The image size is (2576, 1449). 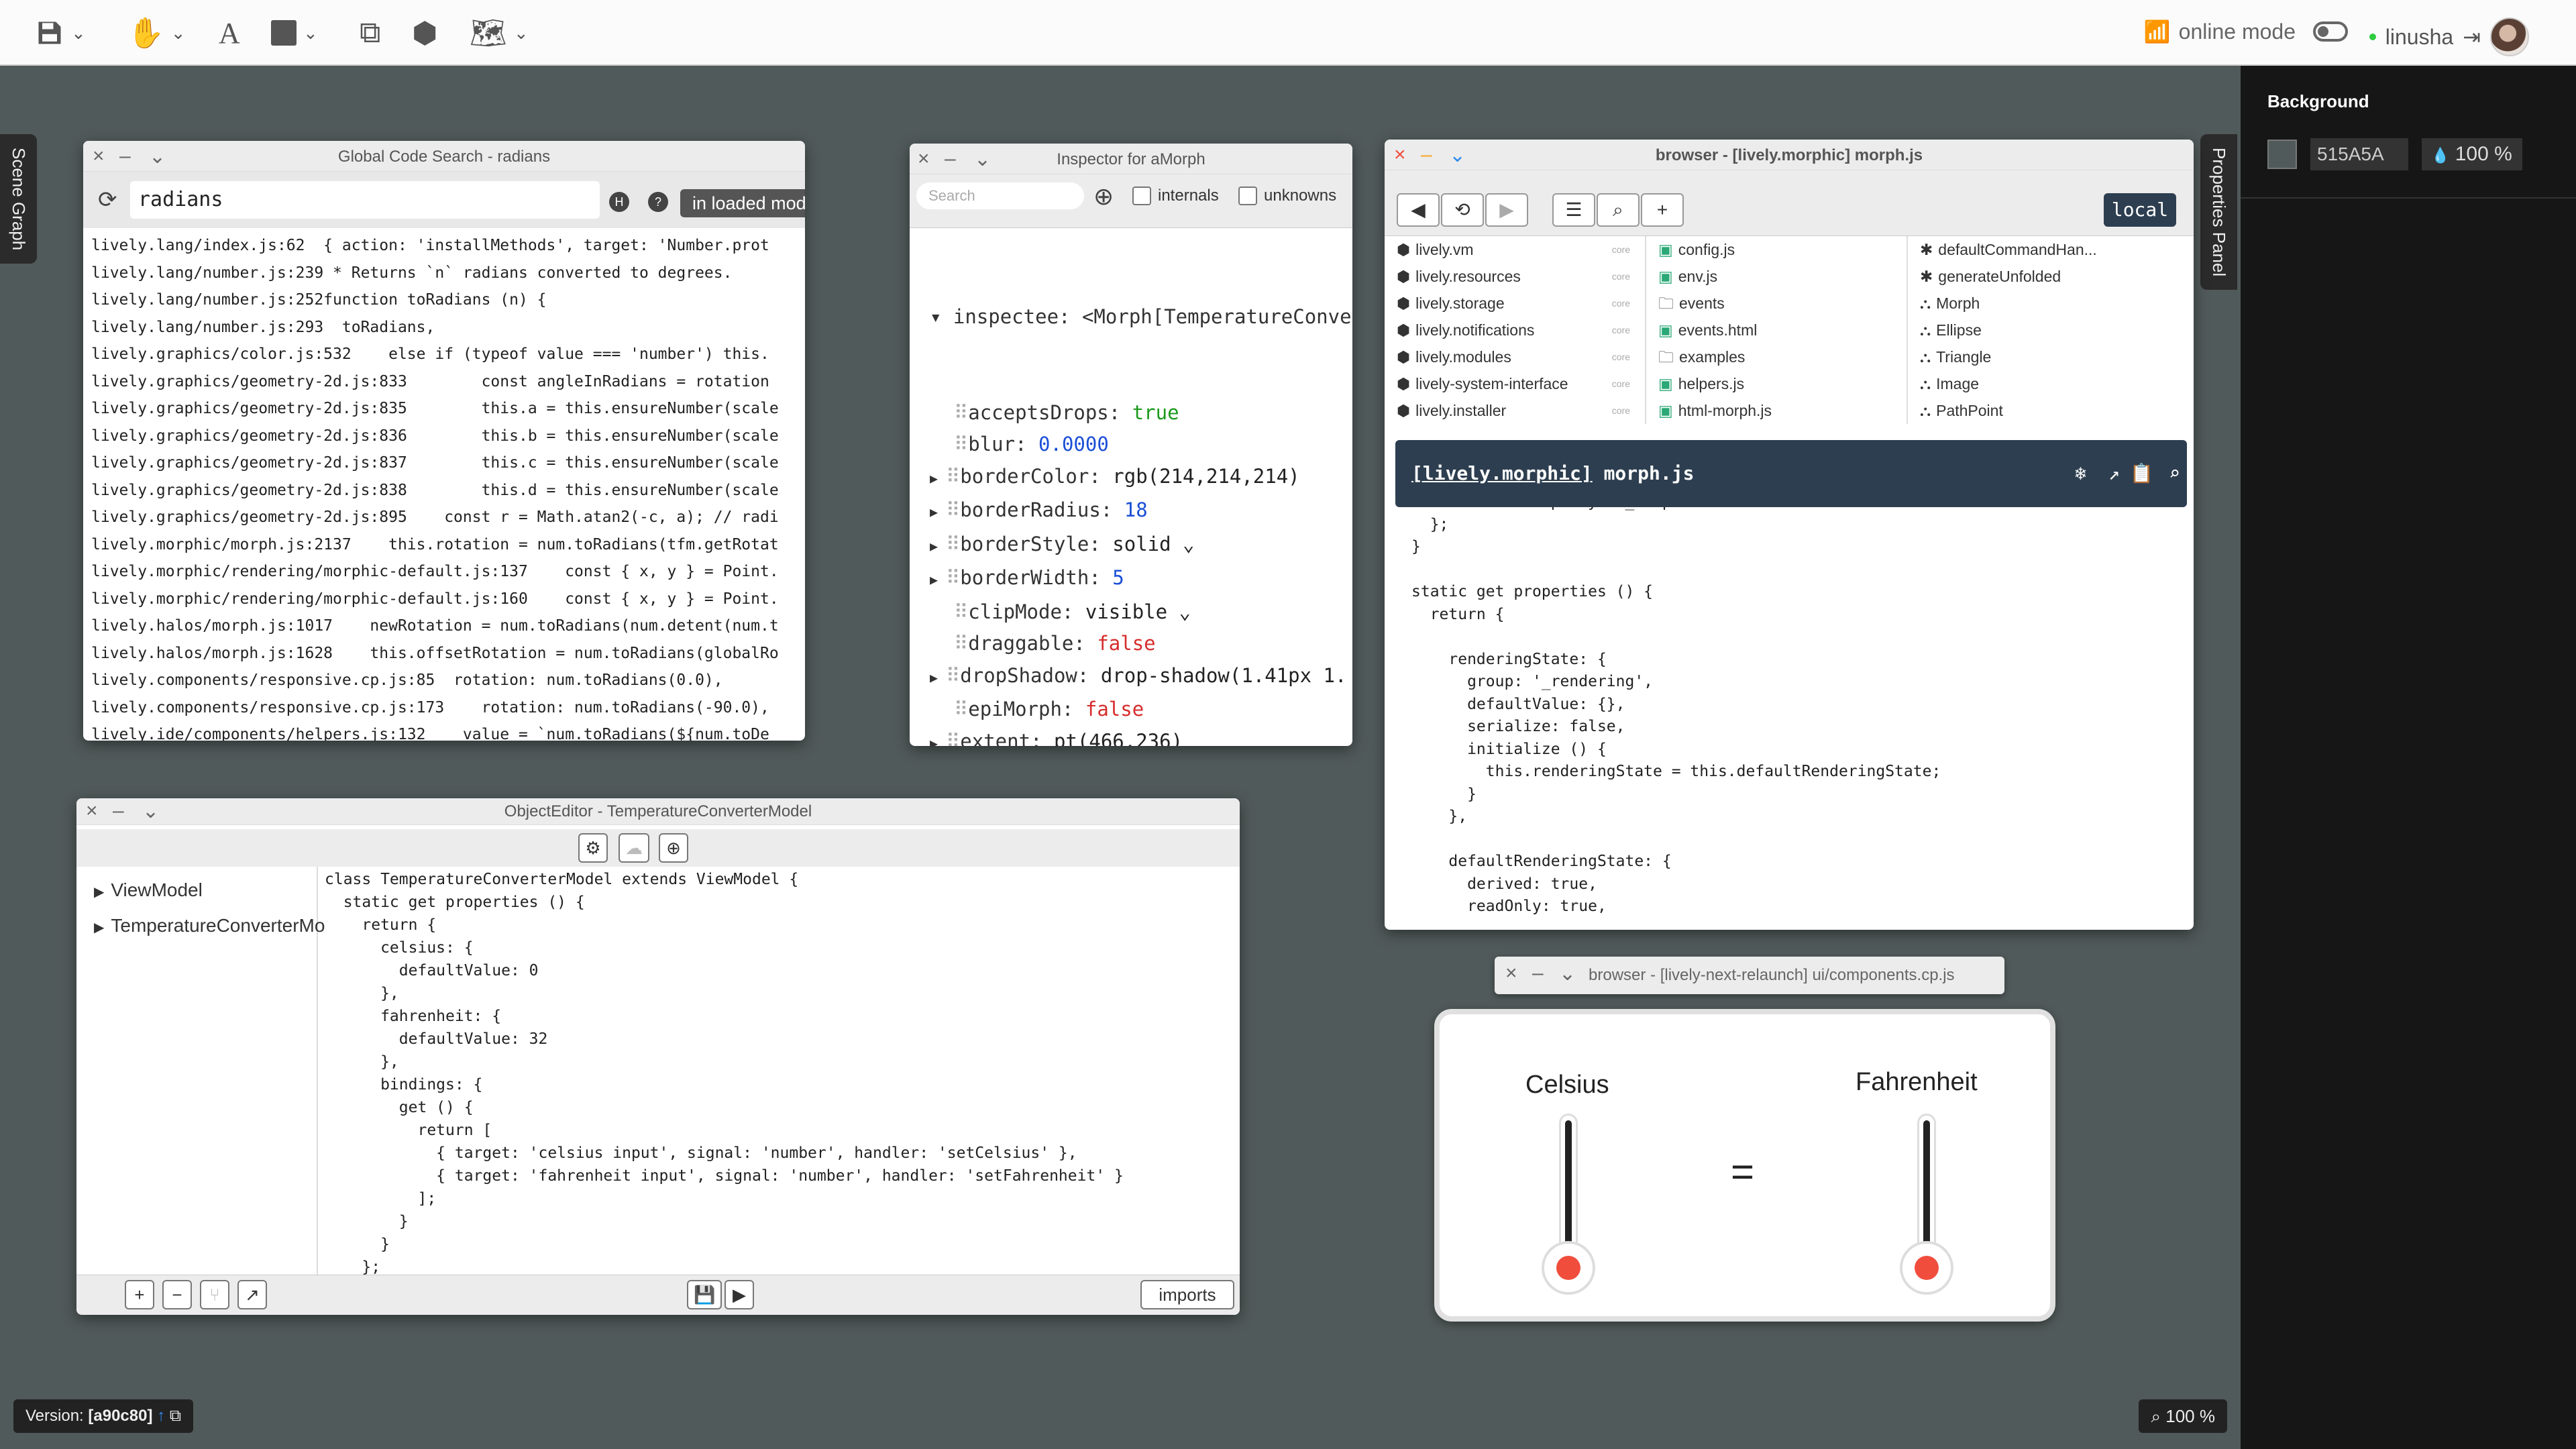 I want to click on search-button: ⌕, so click(x=1618, y=210).